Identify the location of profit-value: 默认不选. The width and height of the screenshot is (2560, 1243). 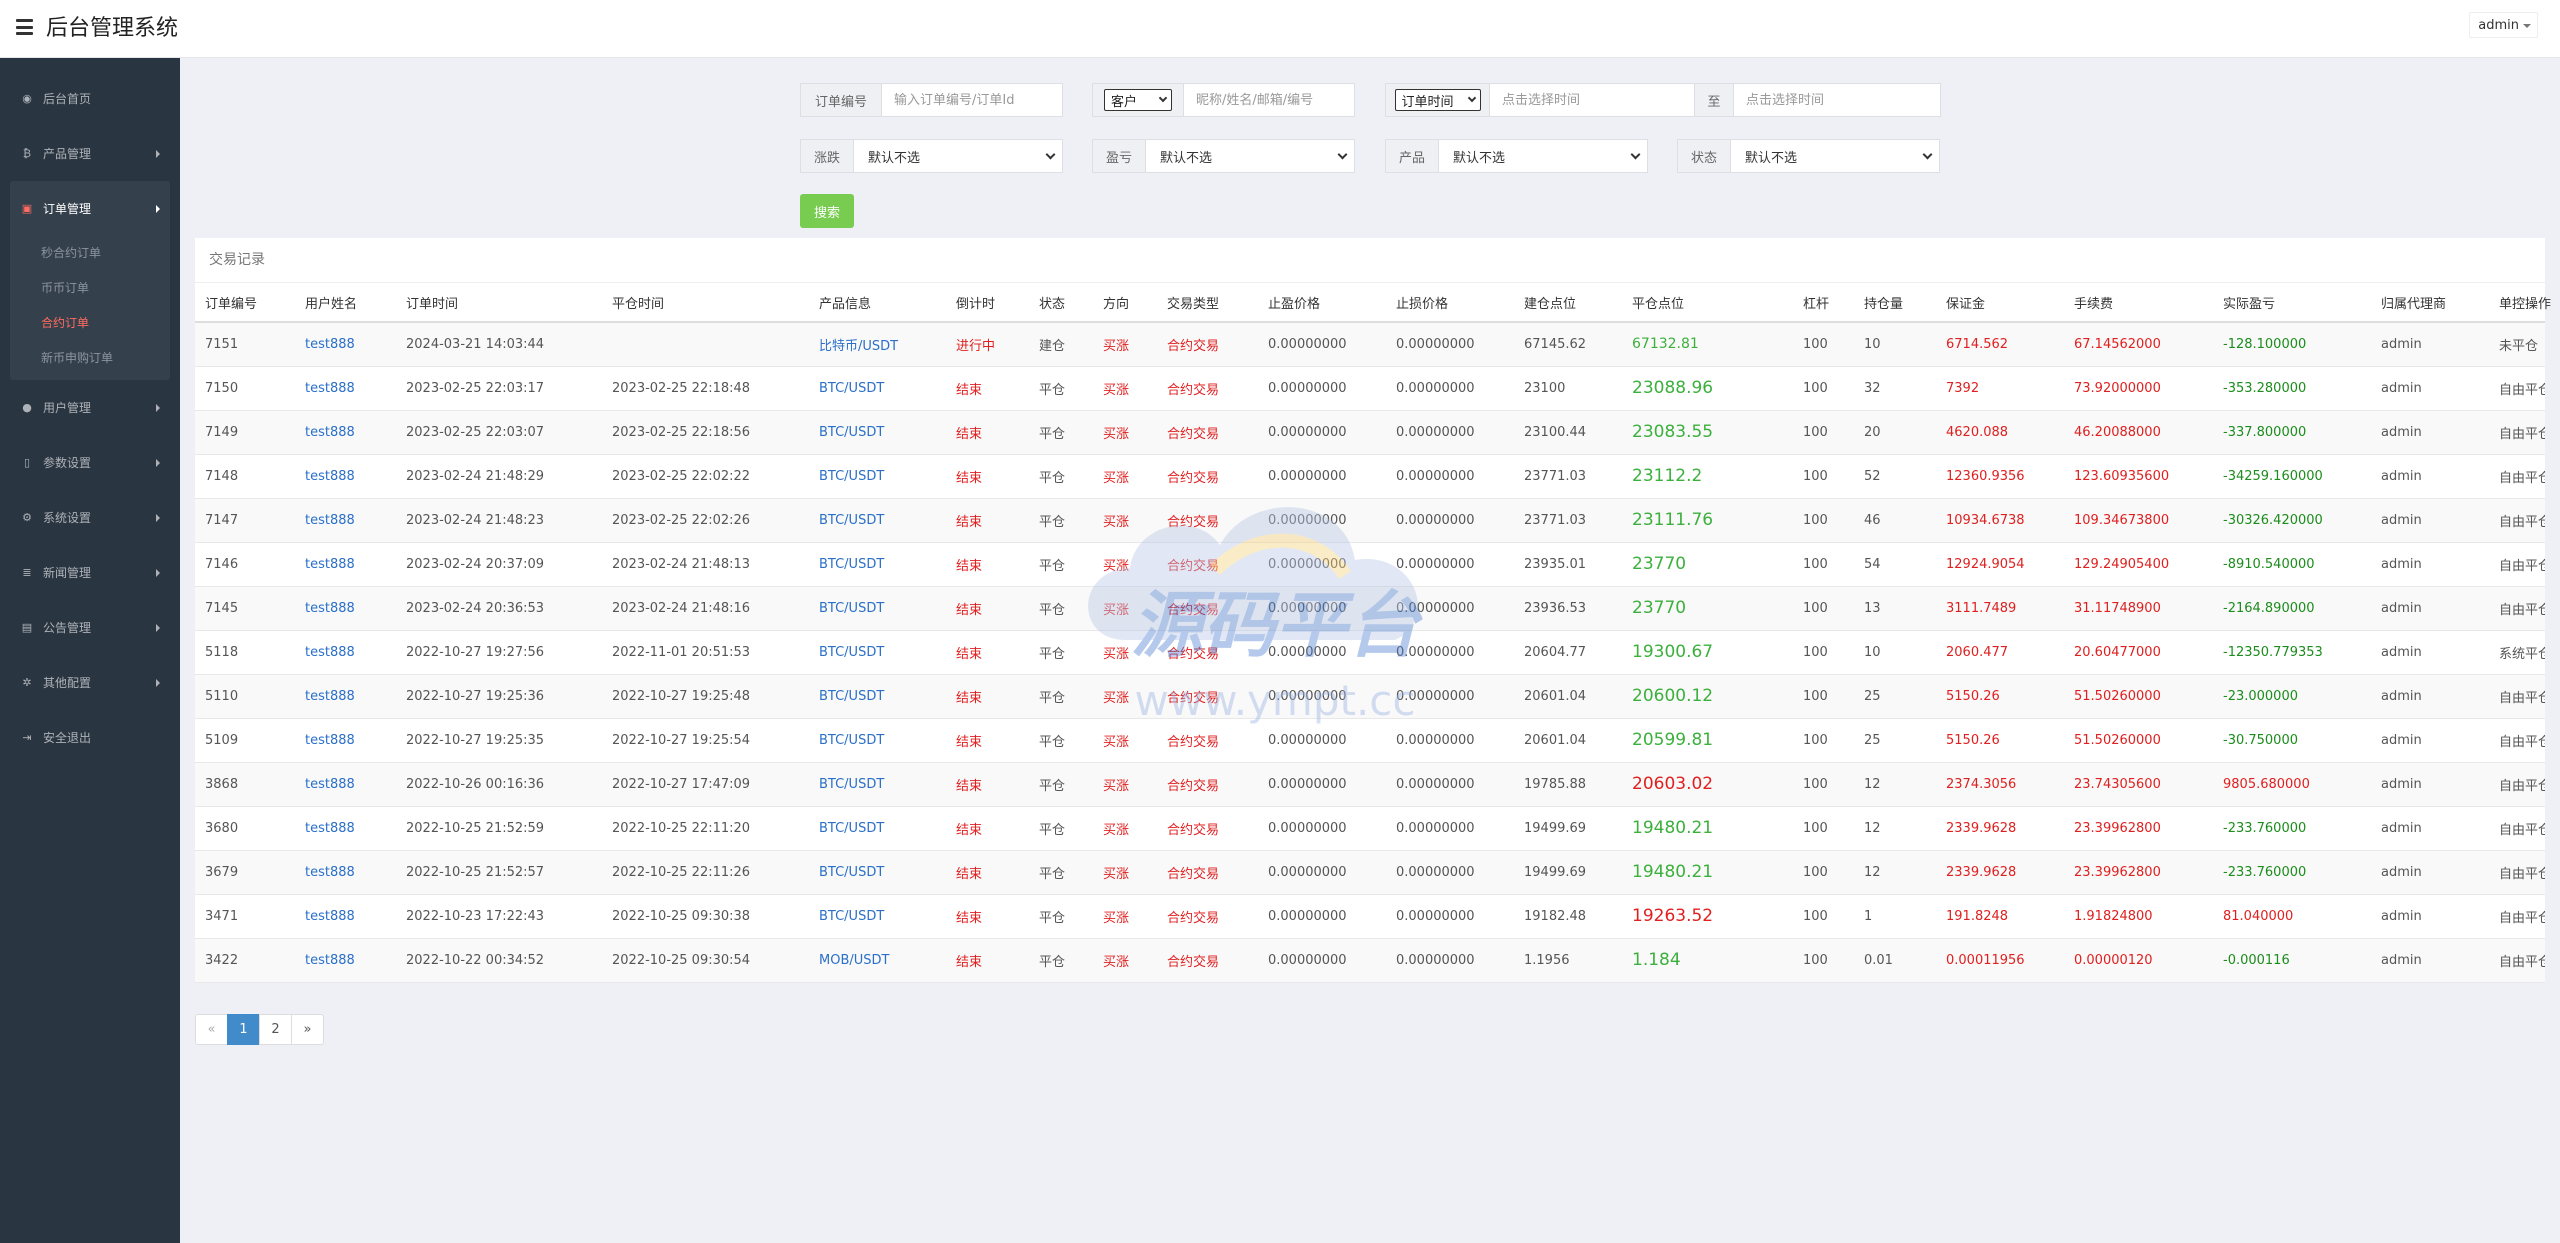
(1186, 158).